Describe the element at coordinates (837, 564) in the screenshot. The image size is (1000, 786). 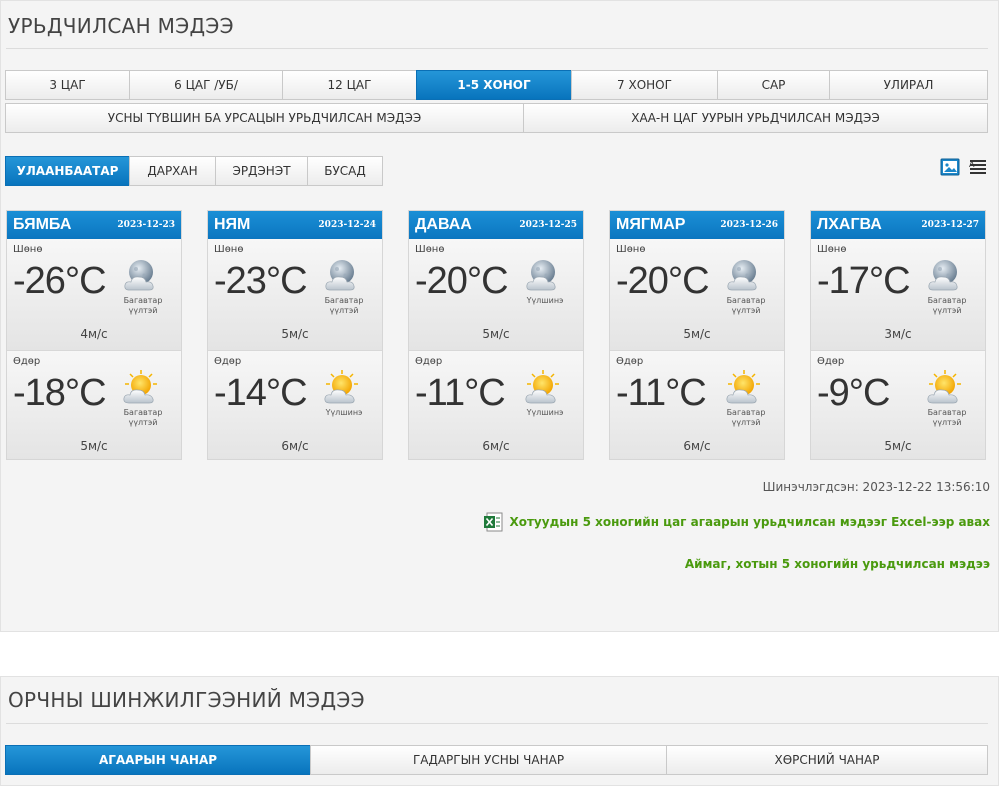
I see `aimag-forecast-link: Аймаг, хотын 5 хоногийн урьдчилсан мэдээ` at that location.